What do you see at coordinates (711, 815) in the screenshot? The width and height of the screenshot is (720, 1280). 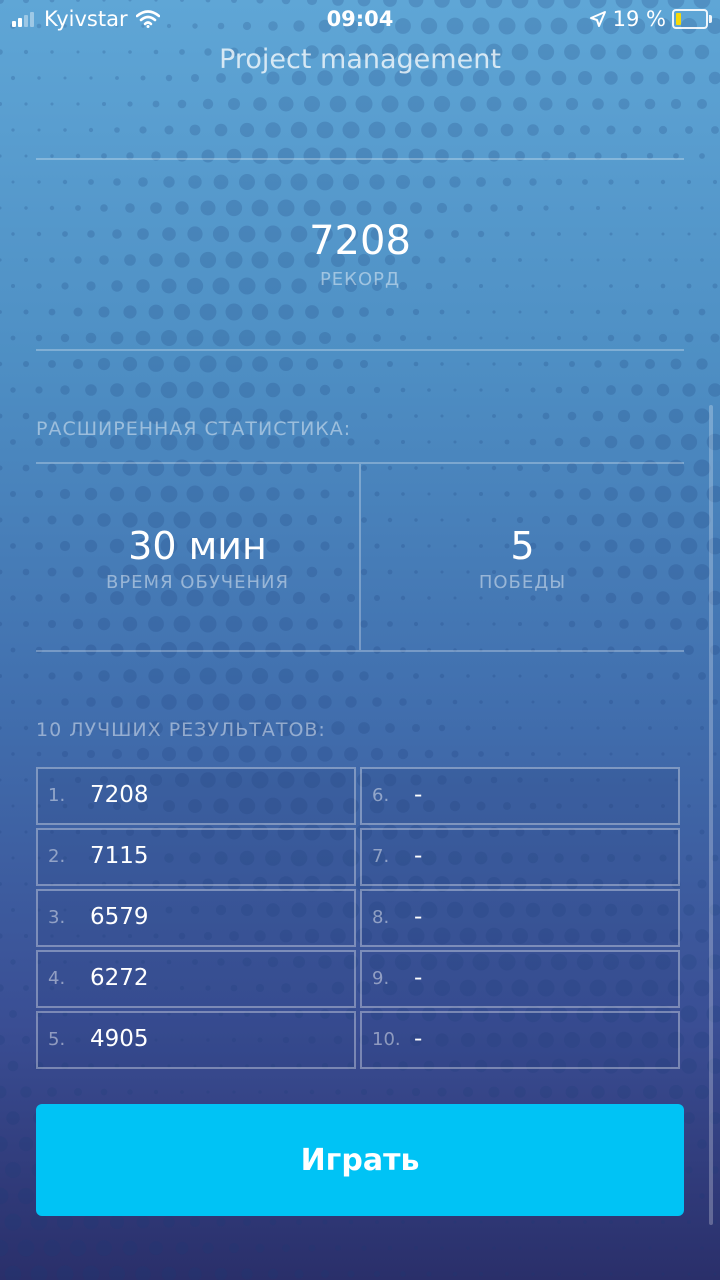 I see `scrollbar` at bounding box center [711, 815].